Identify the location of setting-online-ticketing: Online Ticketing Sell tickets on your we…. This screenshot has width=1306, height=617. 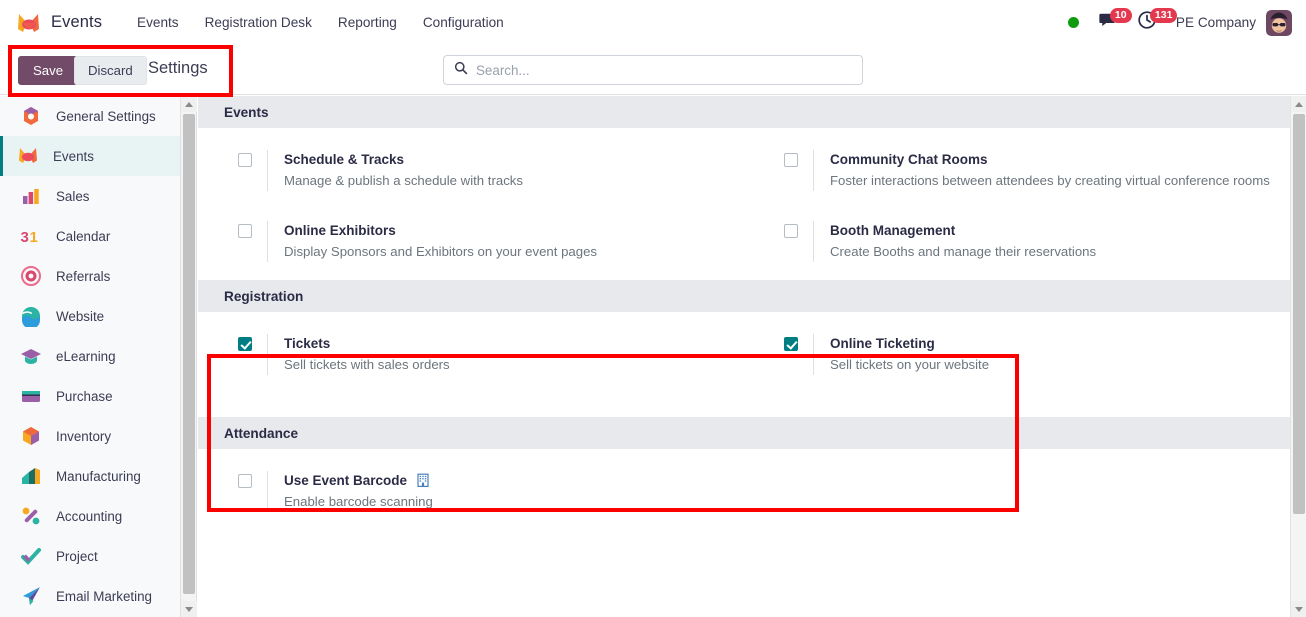
(1030, 354).